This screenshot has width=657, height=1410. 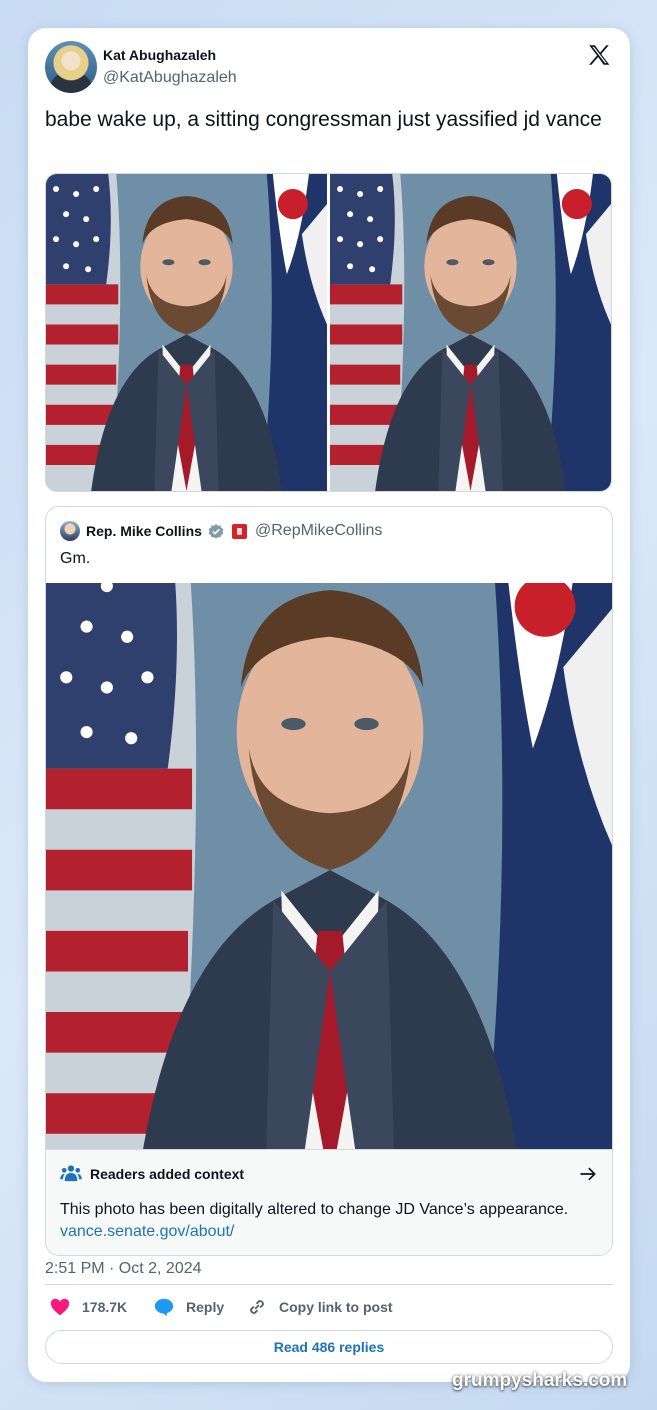 I want to click on author-name: Kat Abughazaleh, so click(x=159, y=55).